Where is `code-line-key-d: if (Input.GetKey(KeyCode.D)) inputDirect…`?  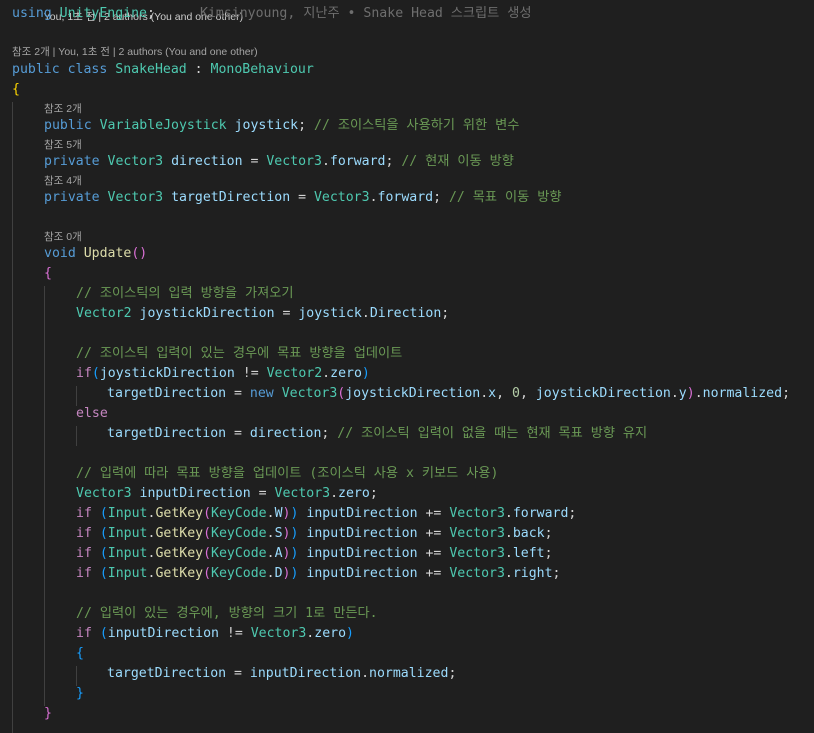 code-line-key-d: if (Input.GetKey(KeyCode.D)) inputDirect… is located at coordinates (445, 574).